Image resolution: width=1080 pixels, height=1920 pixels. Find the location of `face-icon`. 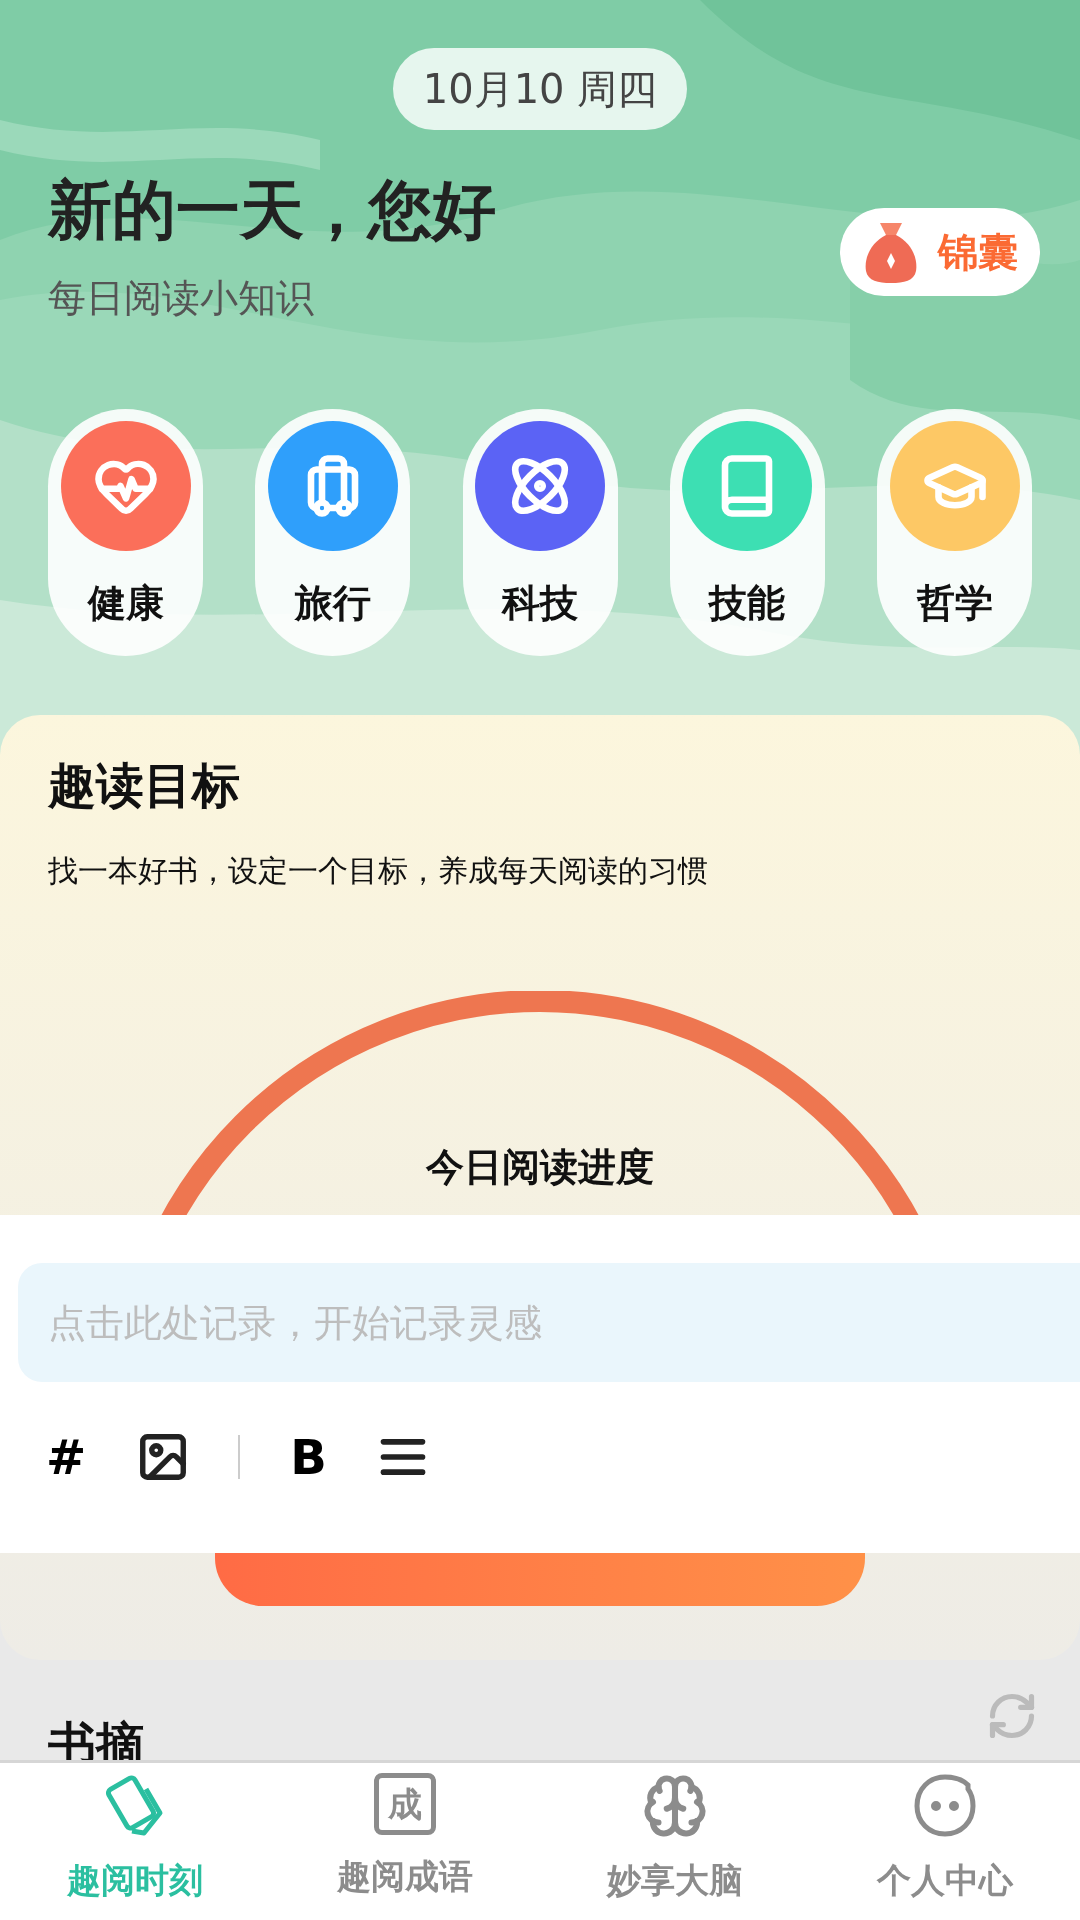

face-icon is located at coordinates (945, 1806).